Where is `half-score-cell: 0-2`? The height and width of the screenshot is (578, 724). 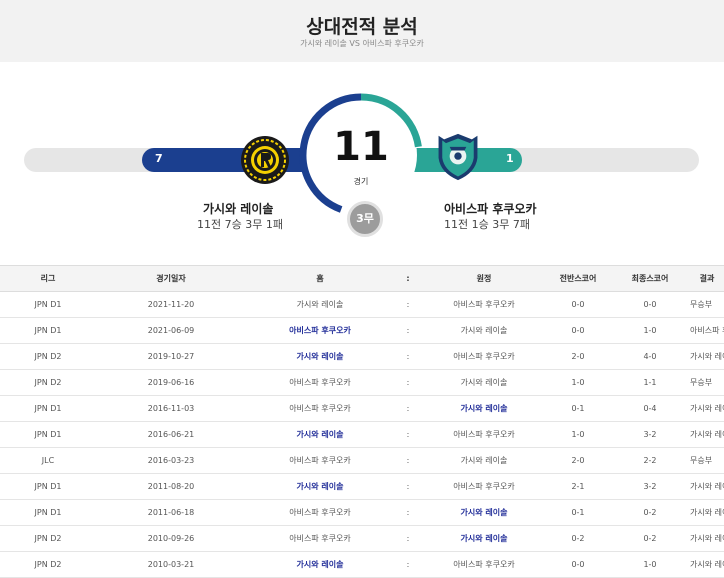
half-score-cell: 0-2 is located at coordinates (578, 538).